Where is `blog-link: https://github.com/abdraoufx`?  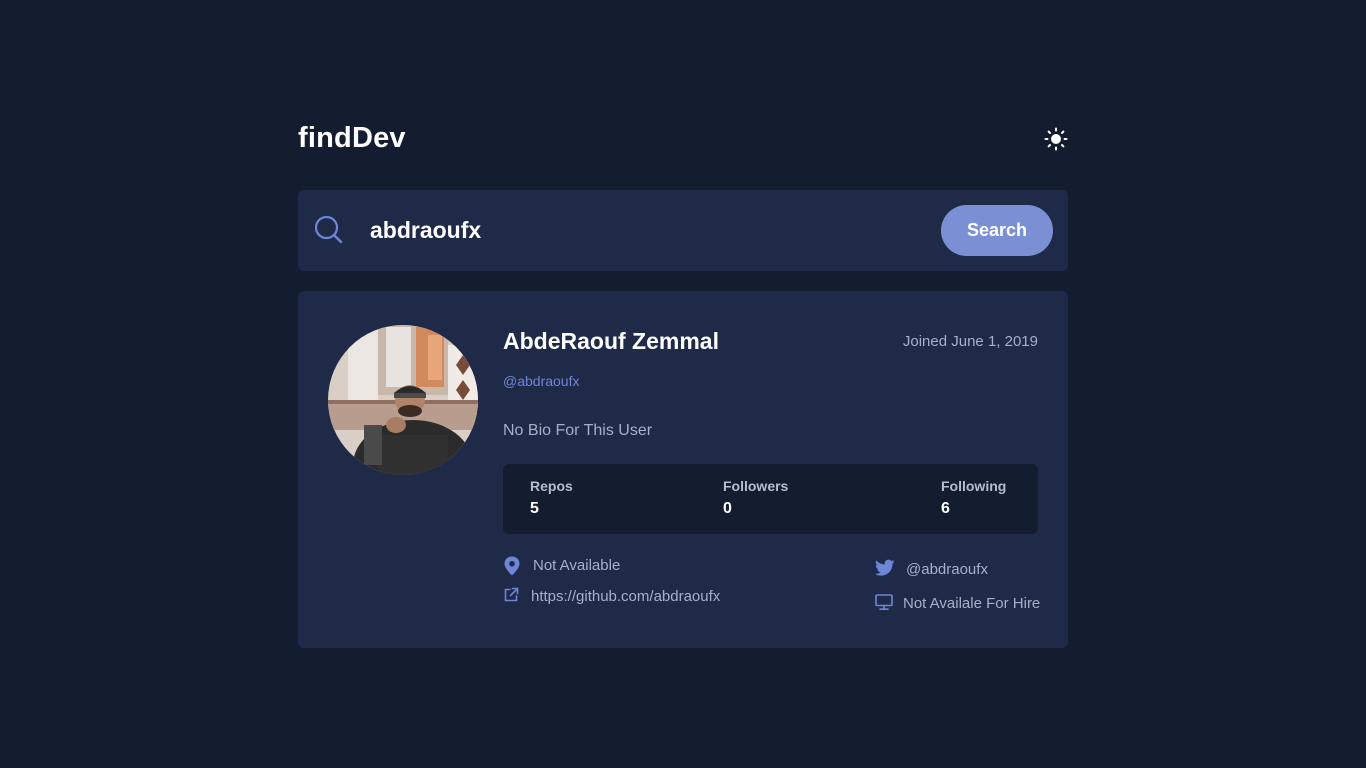
blog-link: https://github.com/abdraoufx is located at coordinates (625, 596).